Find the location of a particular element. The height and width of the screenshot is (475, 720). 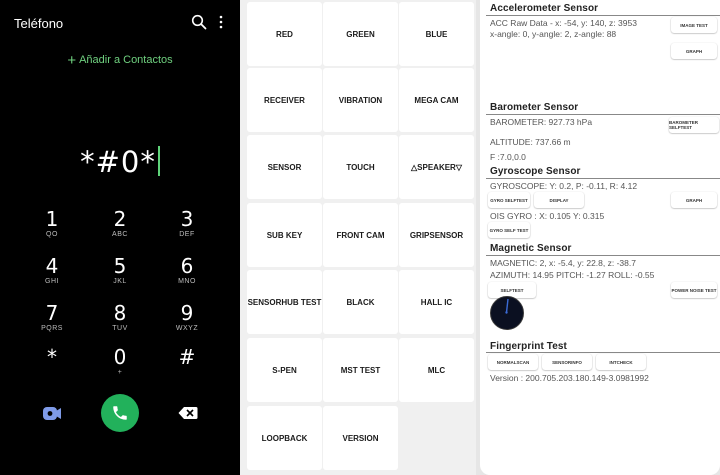

dialed-number-display: *#0* is located at coordinates (120, 162).